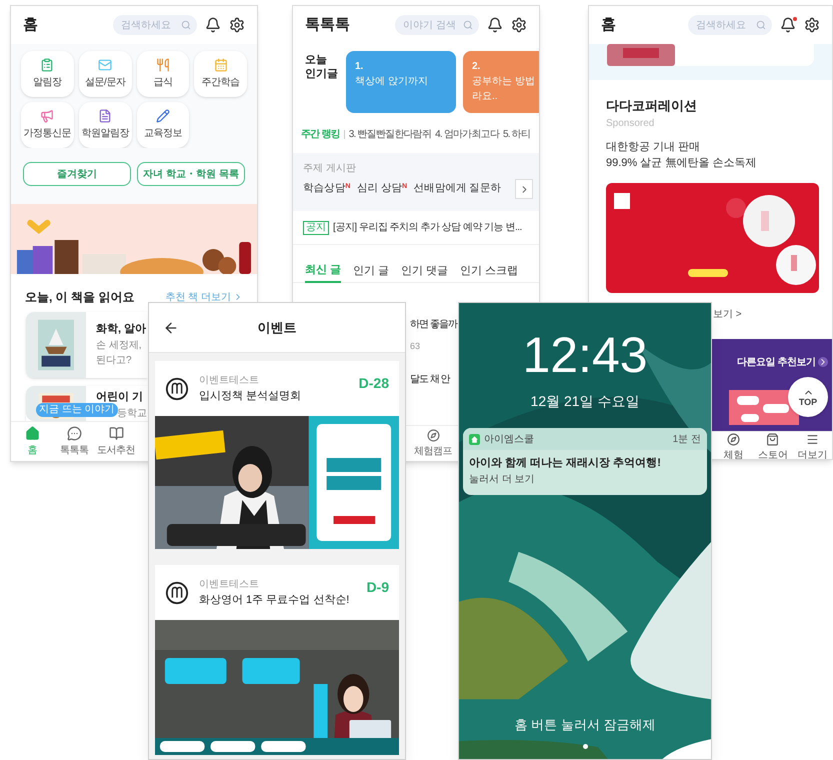 The image size is (833, 760). Describe the element at coordinates (277, 455) in the screenshot. I see `event-card: 이벤트테스트 입시정책 분석설명회 D-28` at that location.